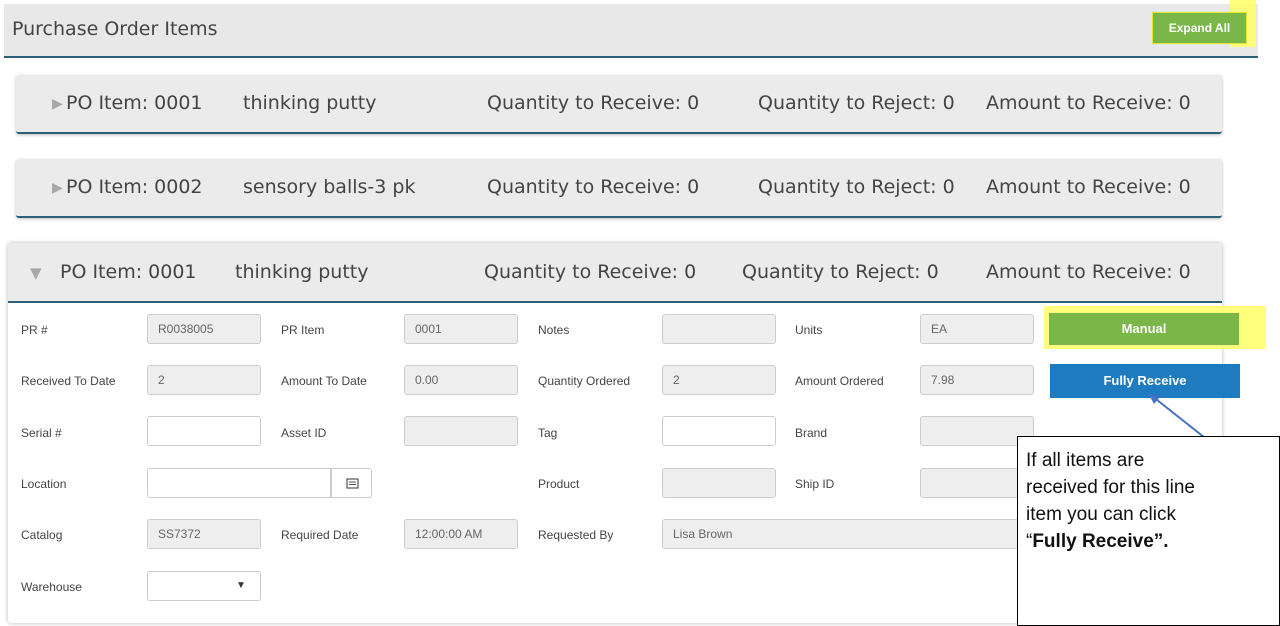  Describe the element at coordinates (204, 329) in the screenshot. I see `pr-number-field: R0038005` at that location.